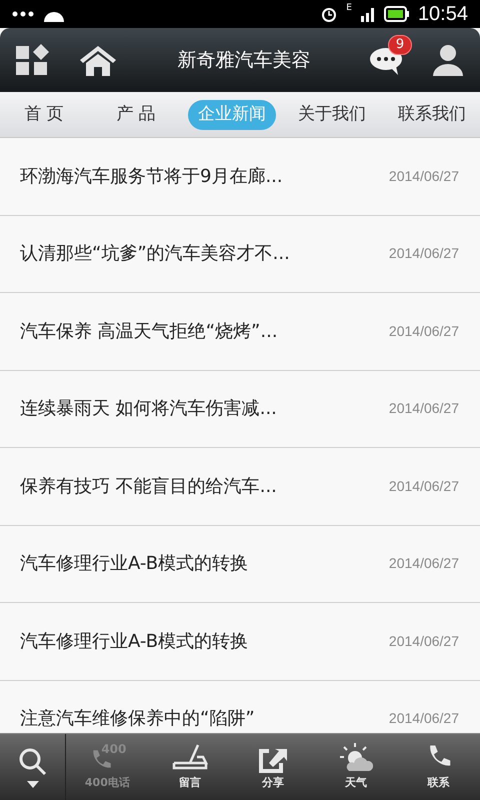 The width and height of the screenshot is (480, 800). Describe the element at coordinates (432, 115) in the screenshot. I see `nav-tab: 联系我们` at that location.